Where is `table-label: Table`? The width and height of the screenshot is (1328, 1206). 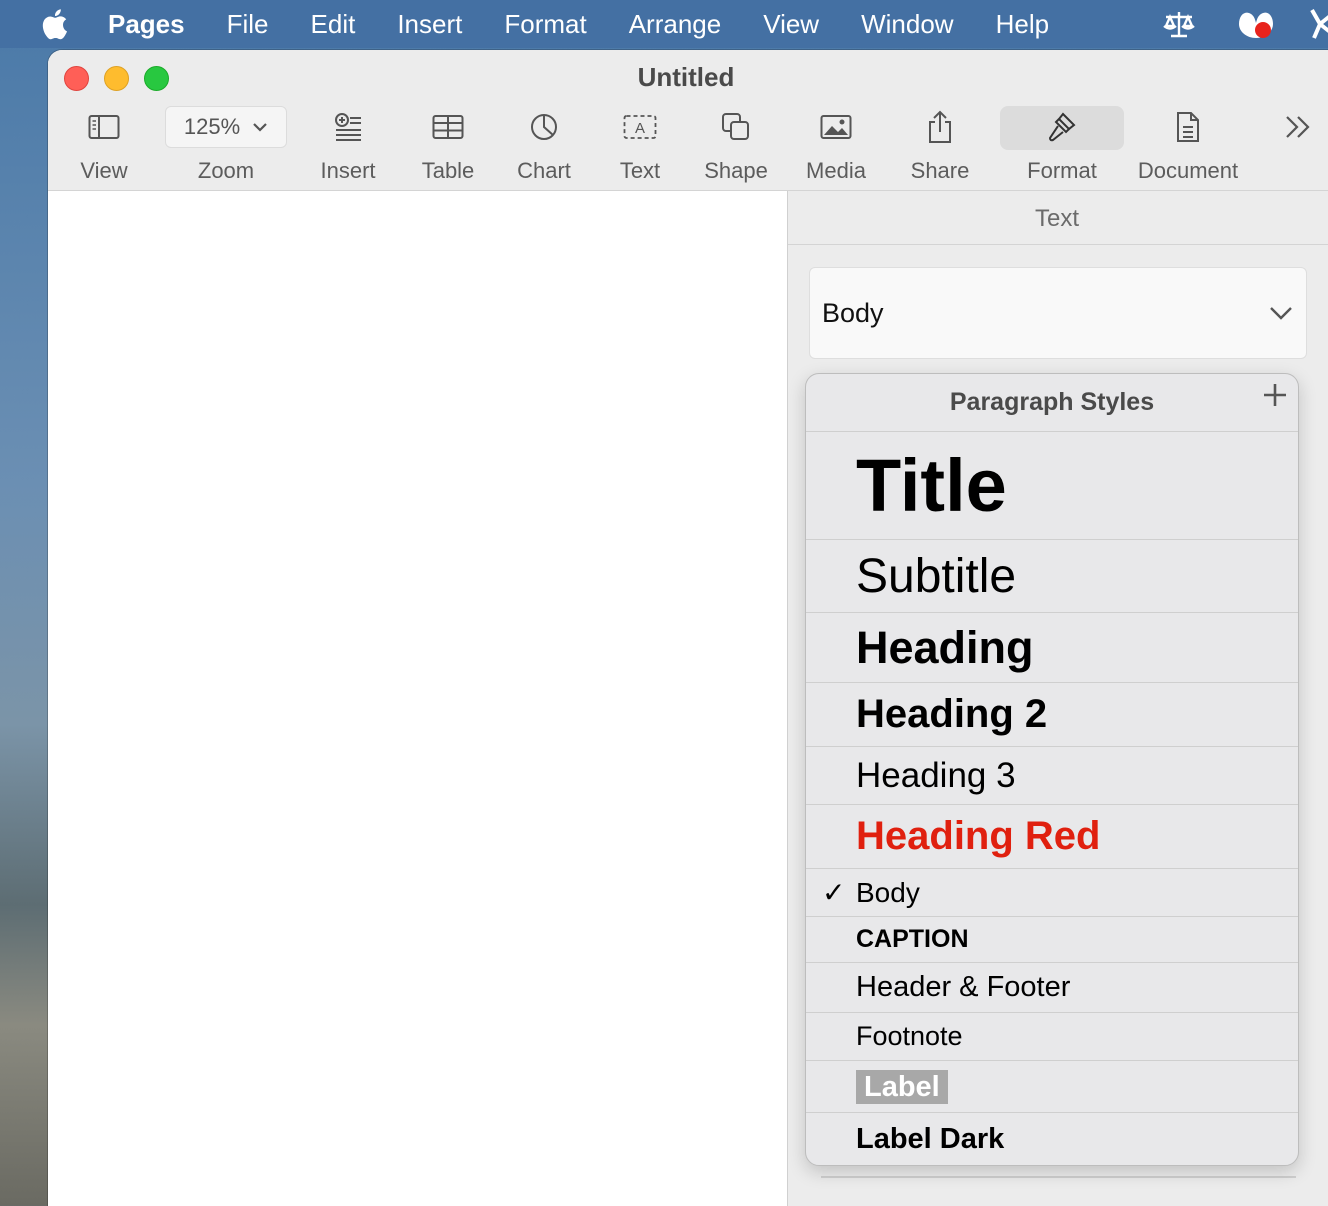 table-label: Table is located at coordinates (448, 170).